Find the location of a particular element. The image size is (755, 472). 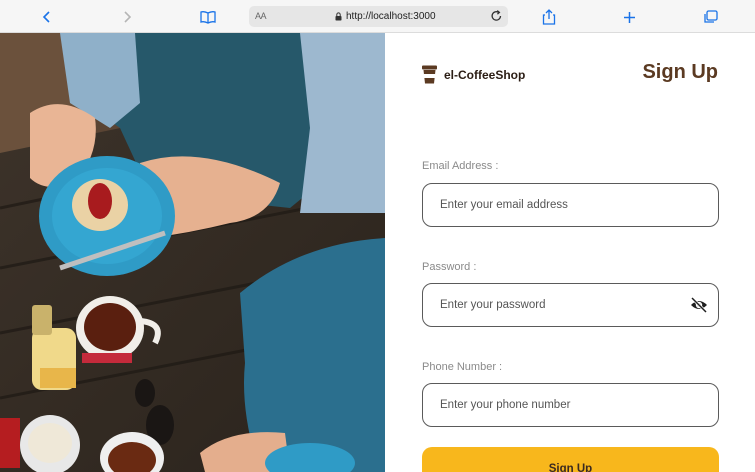

signup-button: Sign Up is located at coordinates (570, 459).